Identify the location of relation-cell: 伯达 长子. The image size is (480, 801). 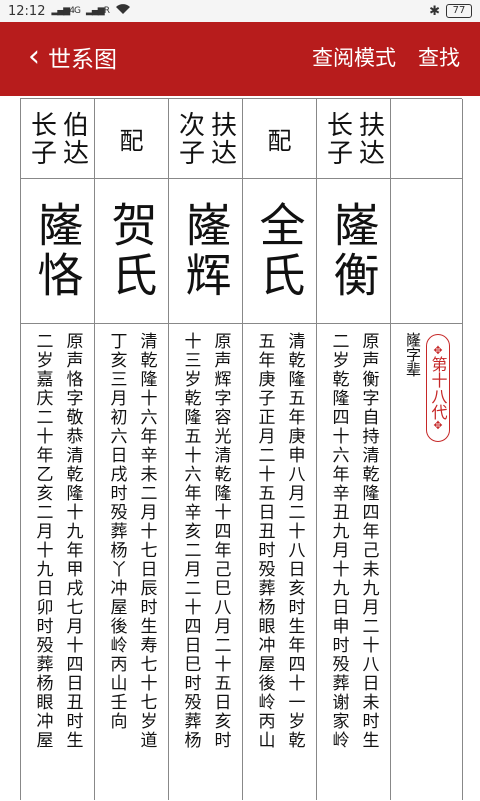
(57, 139).